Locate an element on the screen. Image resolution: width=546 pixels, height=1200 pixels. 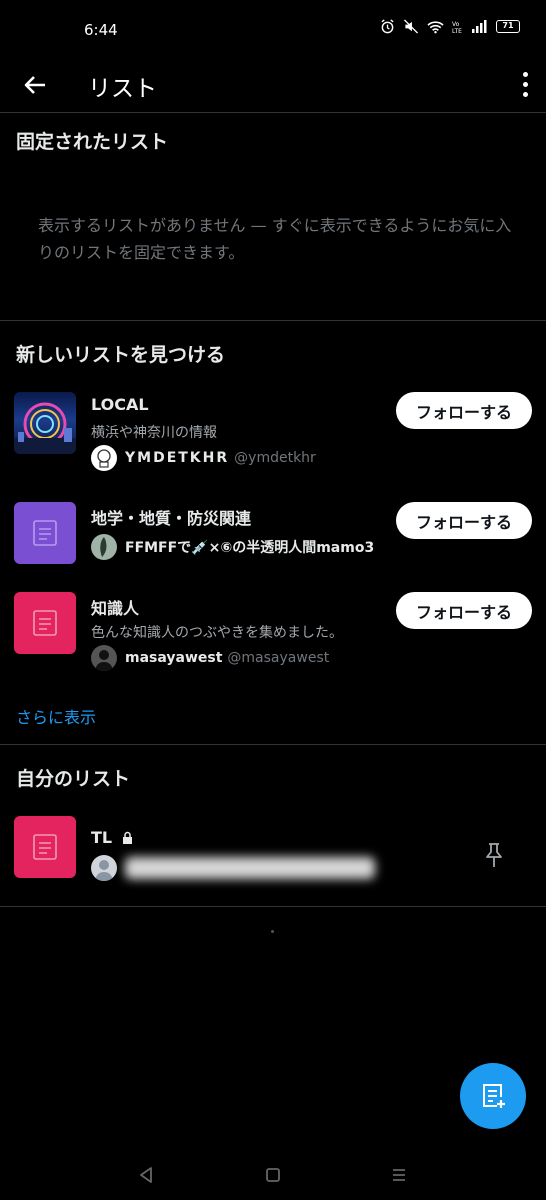
owner-handle: @masayawest is located at coordinates (278, 658).